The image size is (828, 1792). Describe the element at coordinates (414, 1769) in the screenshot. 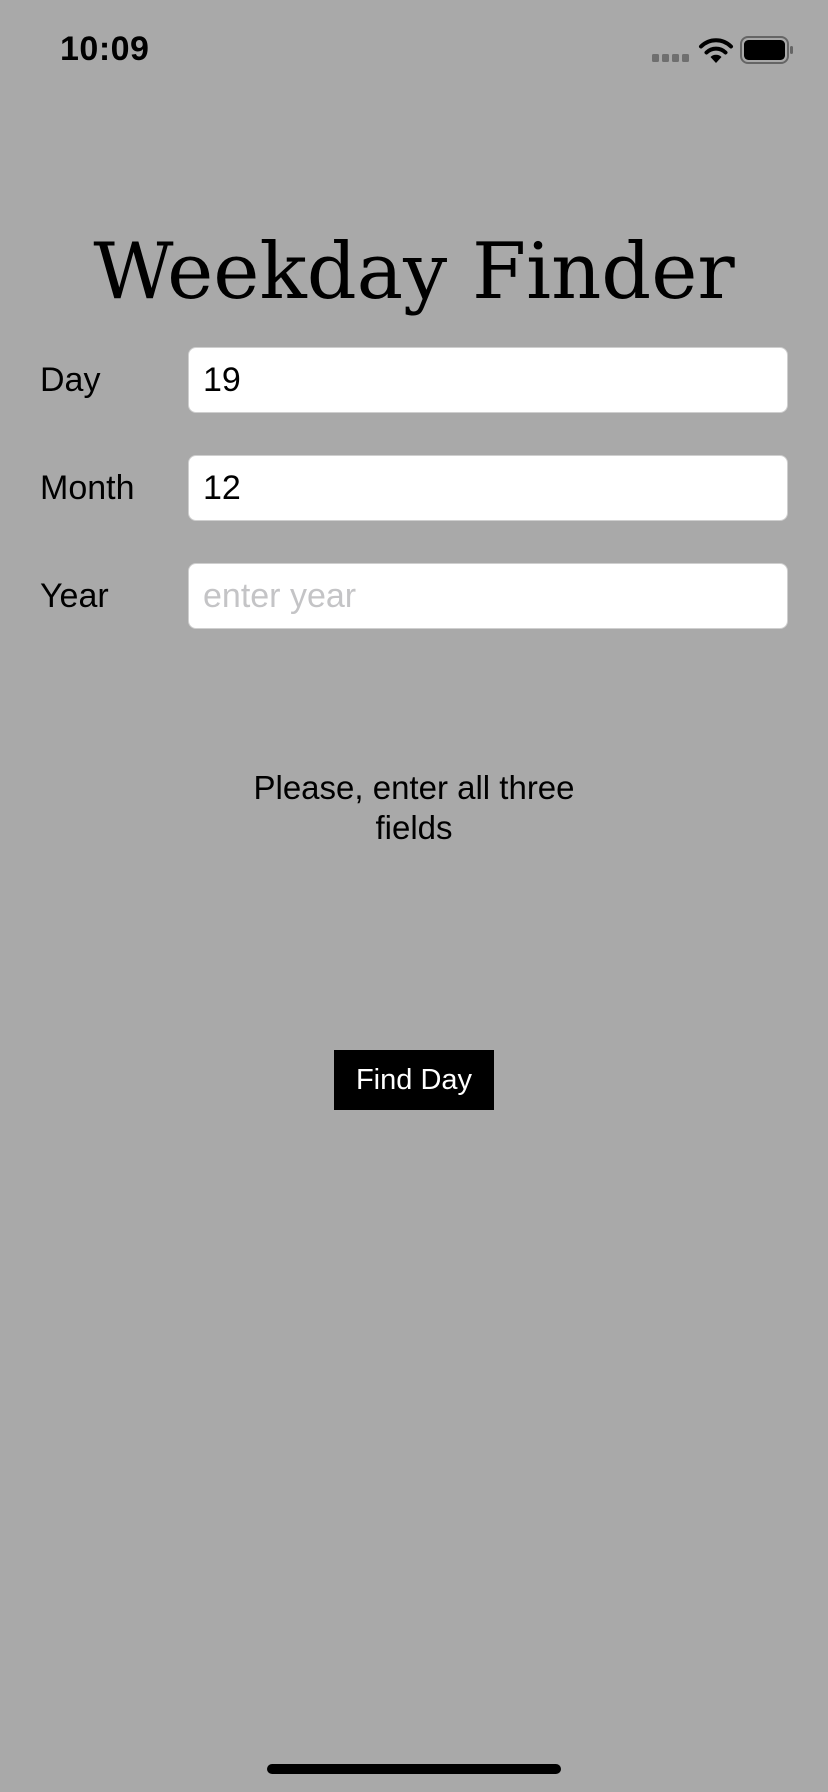

I see `home-indicator` at that location.